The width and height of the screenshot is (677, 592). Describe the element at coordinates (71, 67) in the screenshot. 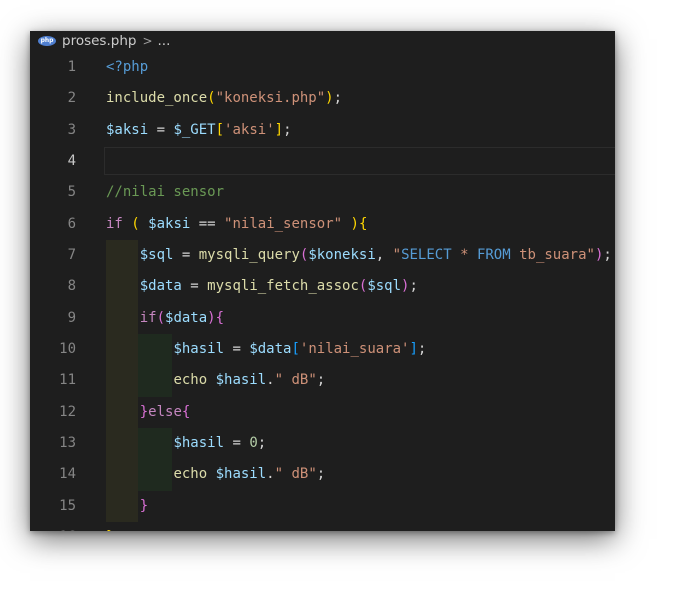

I see `line-number: 1` at that location.